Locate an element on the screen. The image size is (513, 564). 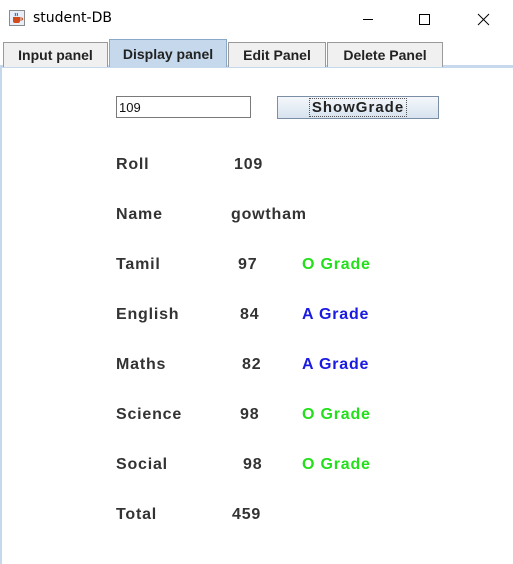
mark-social: 98 is located at coordinates (253, 464).